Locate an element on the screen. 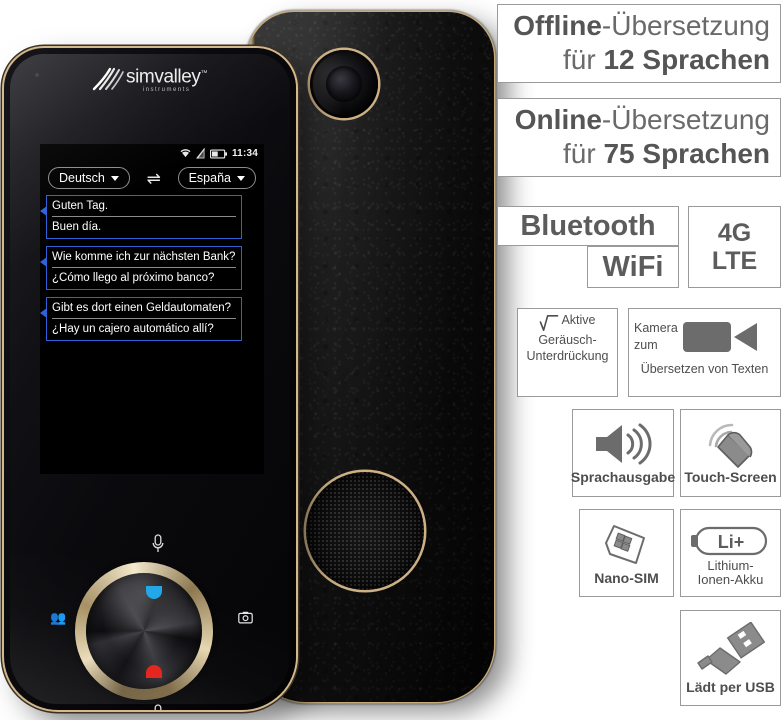  online-line2-pre: für is located at coordinates (583, 153).